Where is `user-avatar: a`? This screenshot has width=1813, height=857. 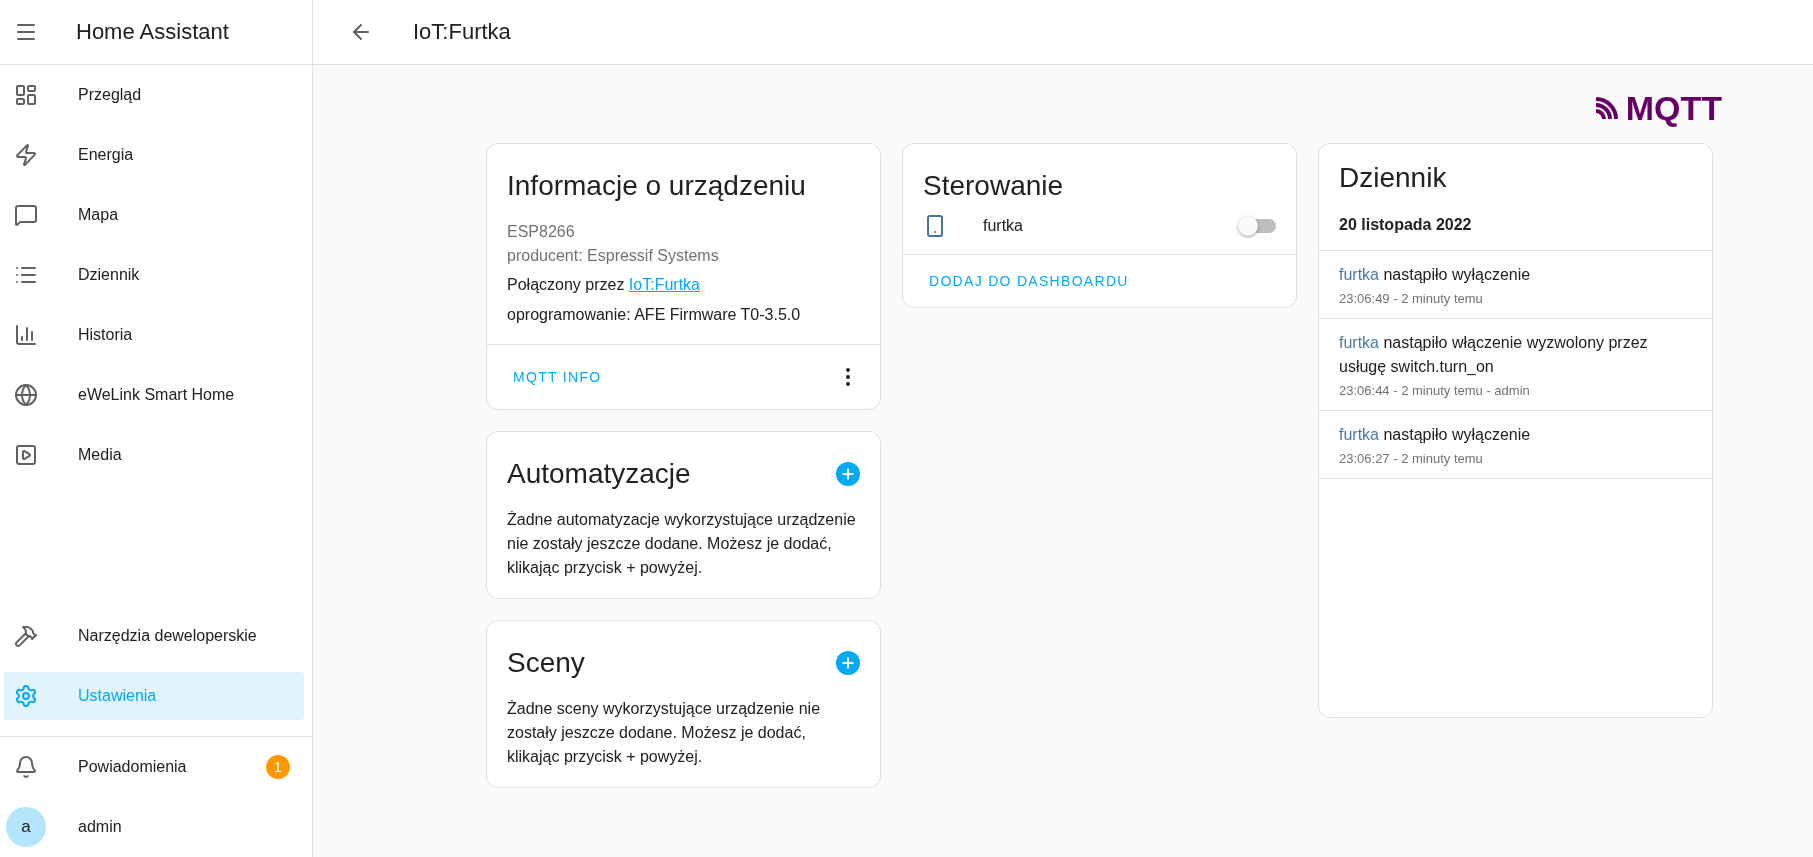
user-avatar: a is located at coordinates (26, 827).